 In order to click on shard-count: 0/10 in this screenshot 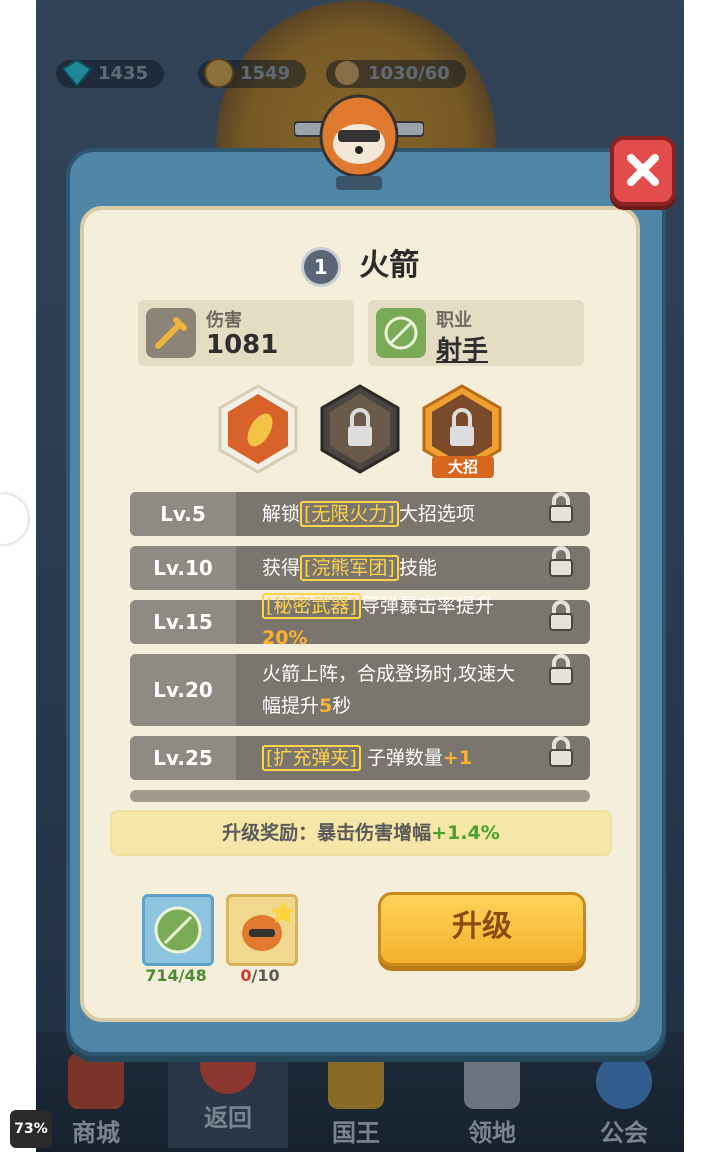, I will do `click(260, 975)`.